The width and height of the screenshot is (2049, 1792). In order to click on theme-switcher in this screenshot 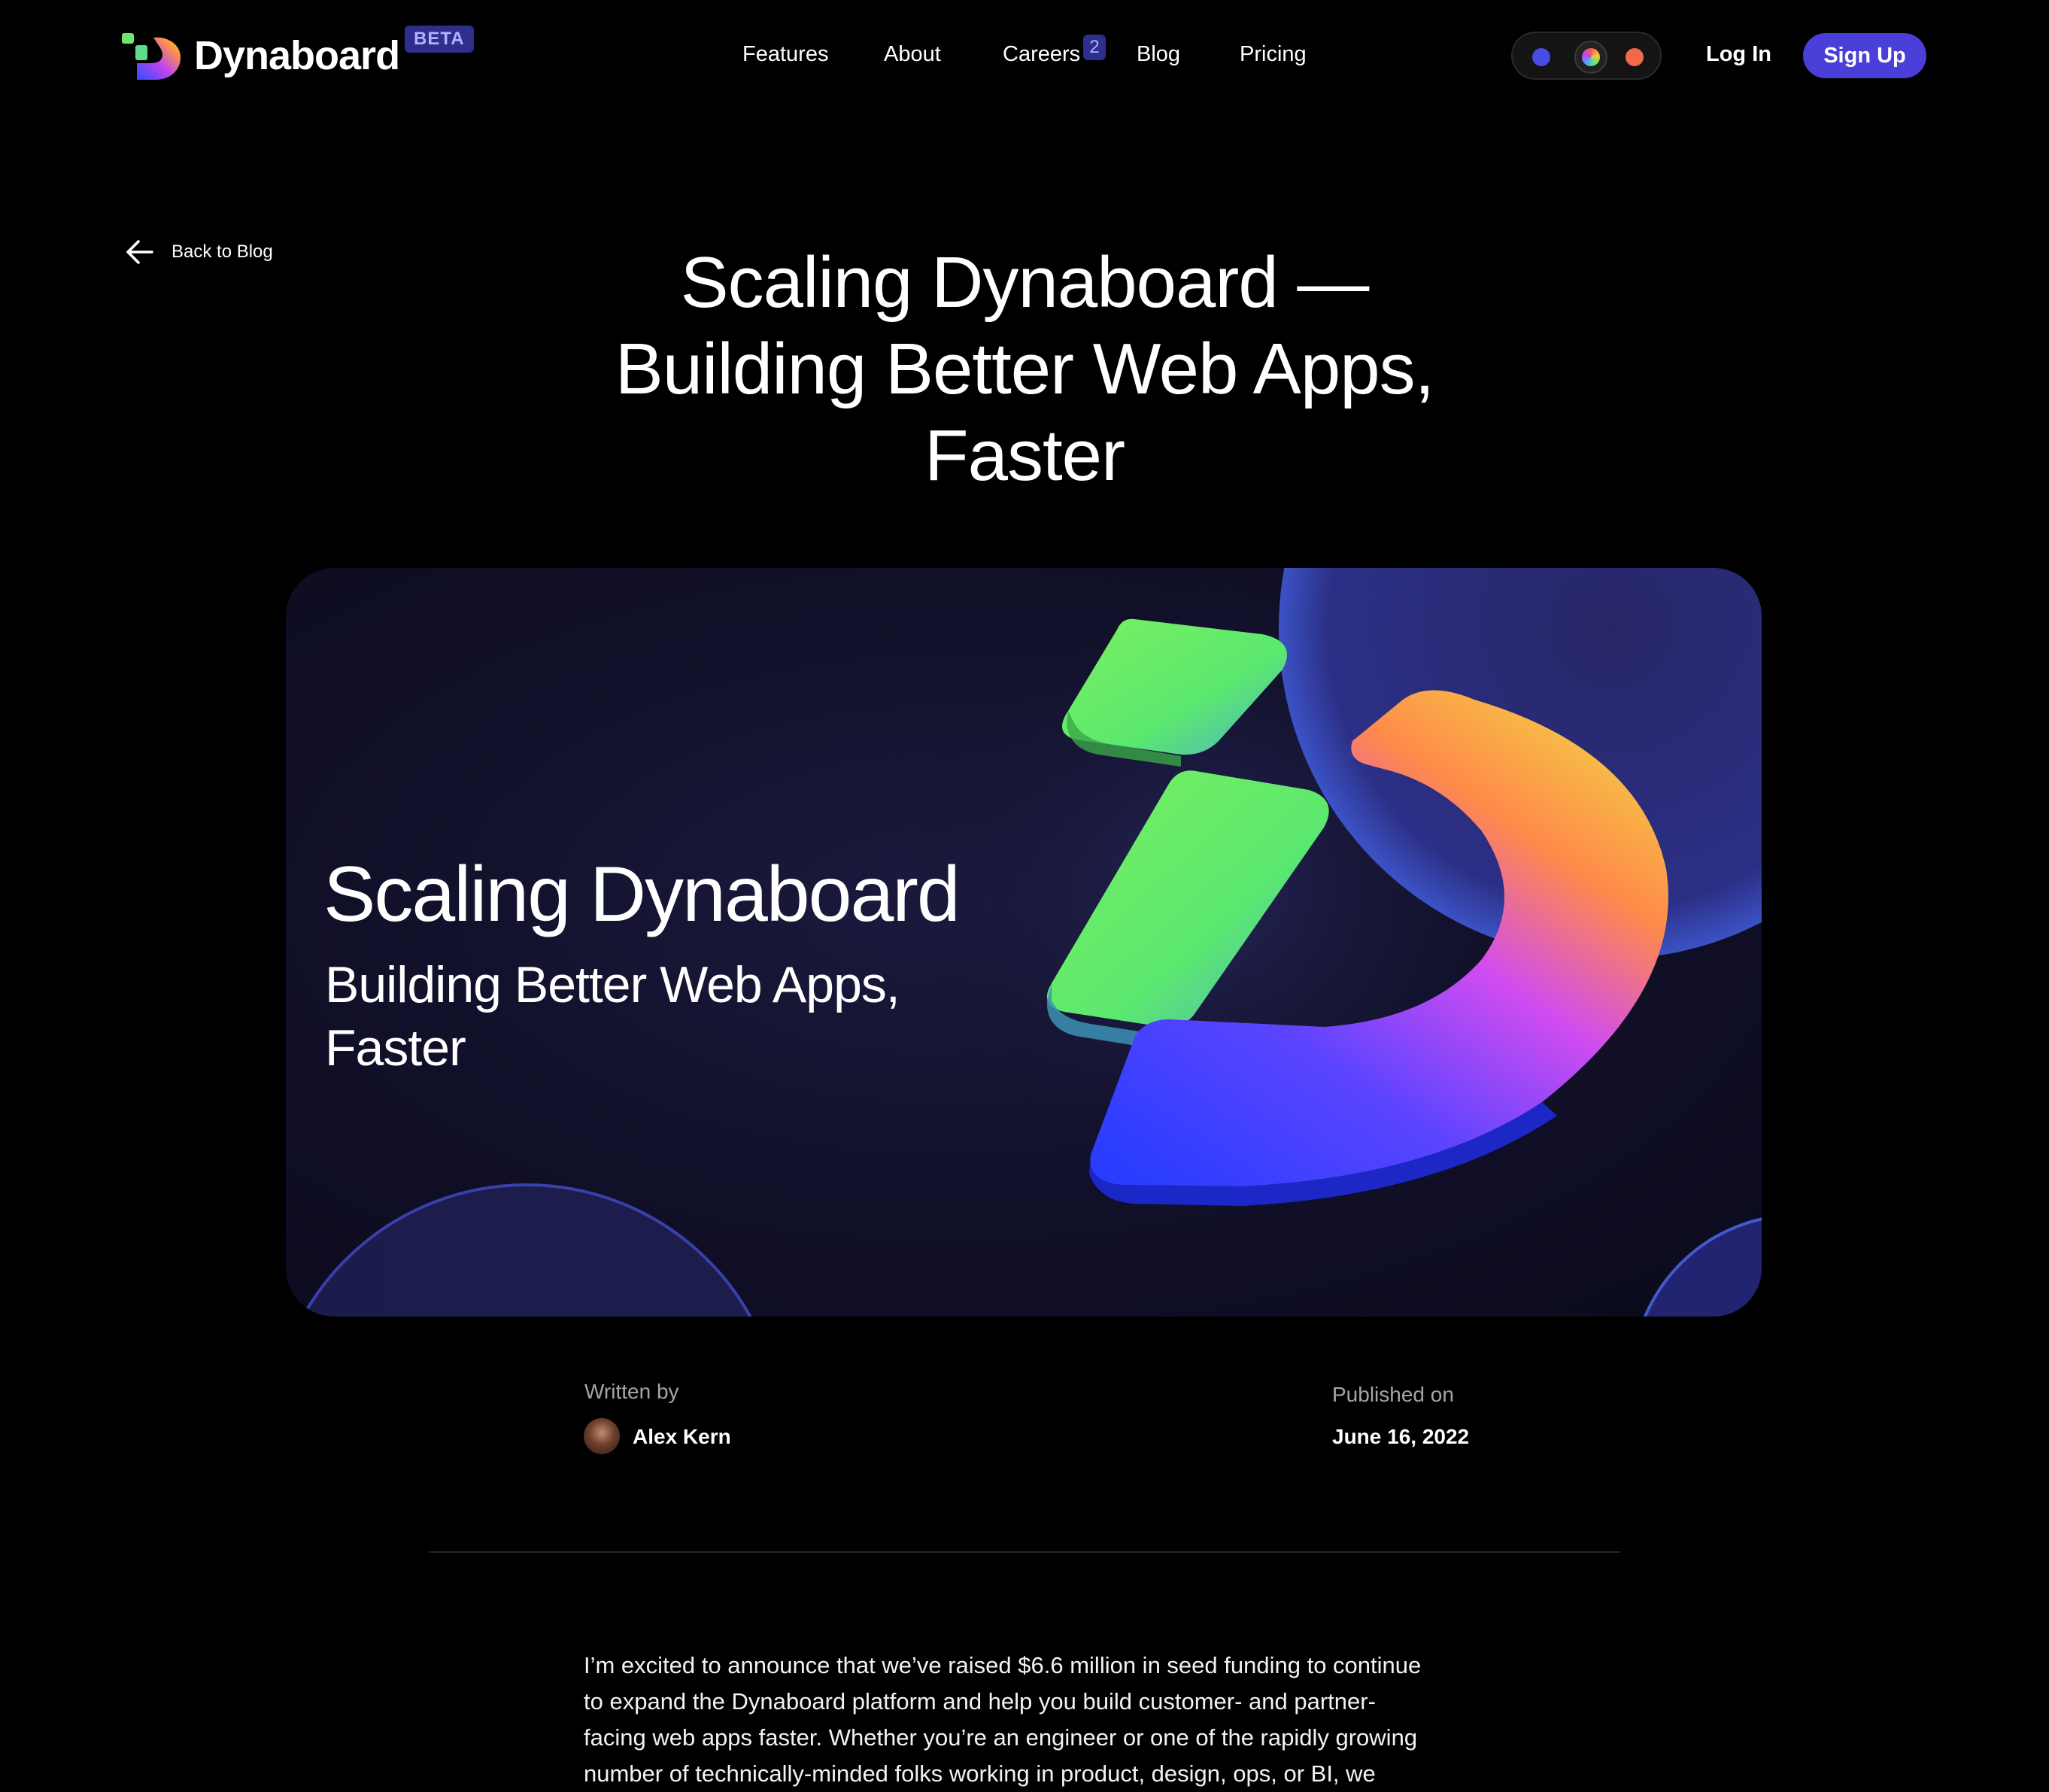, I will do `click(1586, 56)`.